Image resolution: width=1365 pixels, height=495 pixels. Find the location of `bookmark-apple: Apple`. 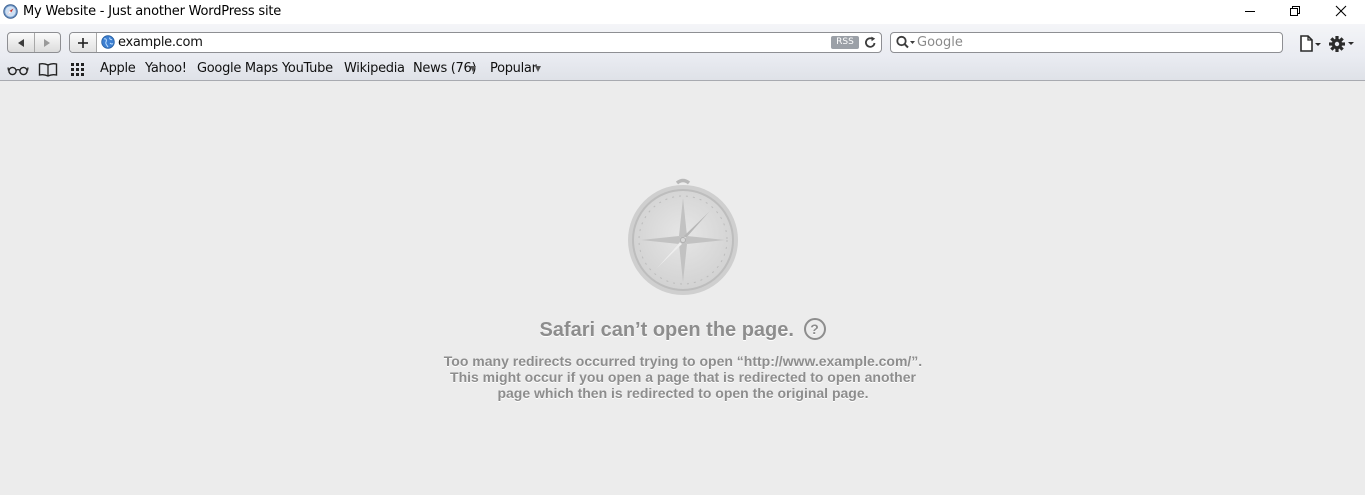

bookmark-apple: Apple is located at coordinates (118, 68).